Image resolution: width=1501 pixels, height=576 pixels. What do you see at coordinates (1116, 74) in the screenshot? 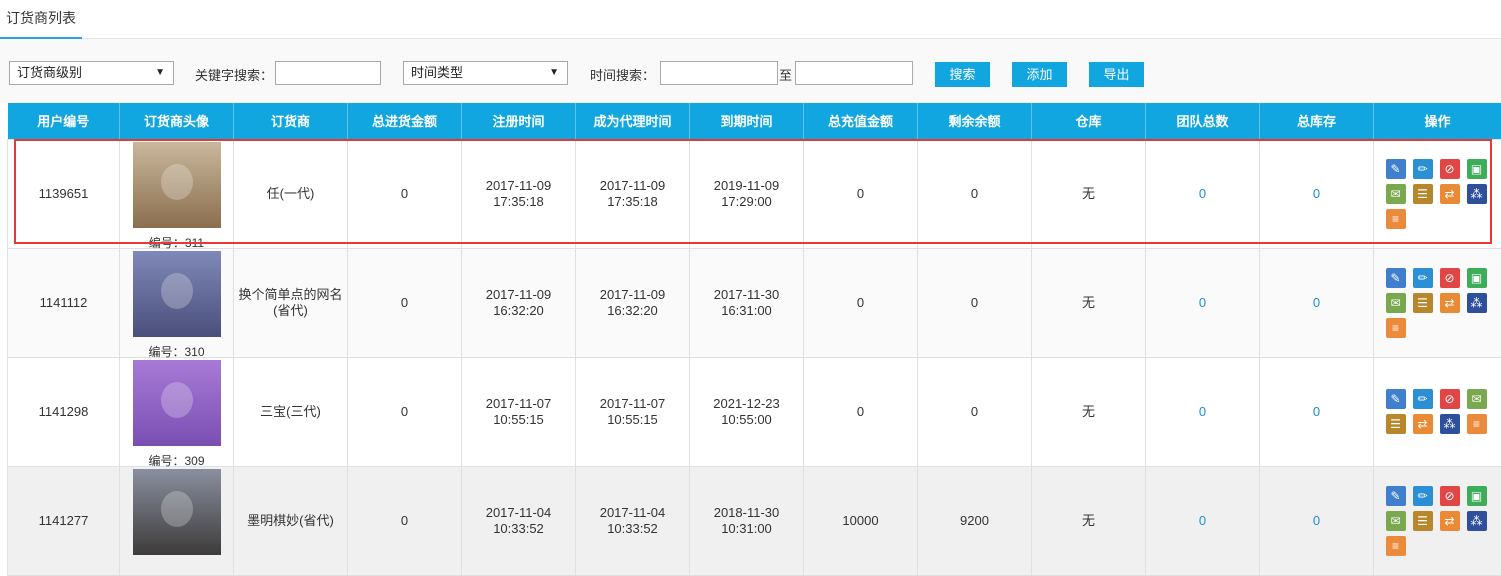
I see `export-button: 导出` at bounding box center [1116, 74].